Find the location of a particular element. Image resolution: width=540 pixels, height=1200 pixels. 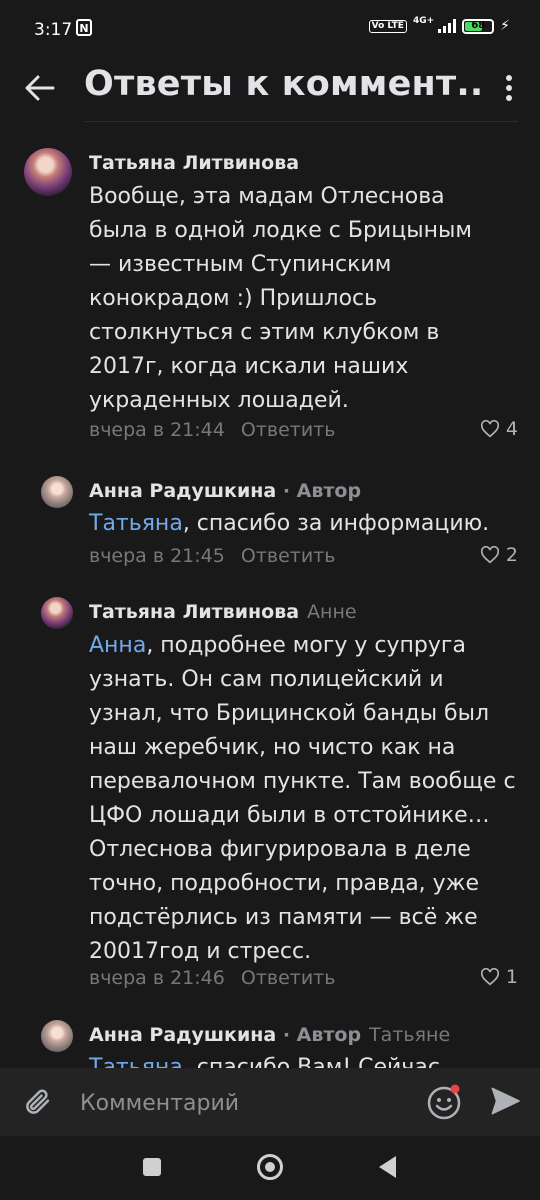

paperclip-icon is located at coordinates (38, 1101).